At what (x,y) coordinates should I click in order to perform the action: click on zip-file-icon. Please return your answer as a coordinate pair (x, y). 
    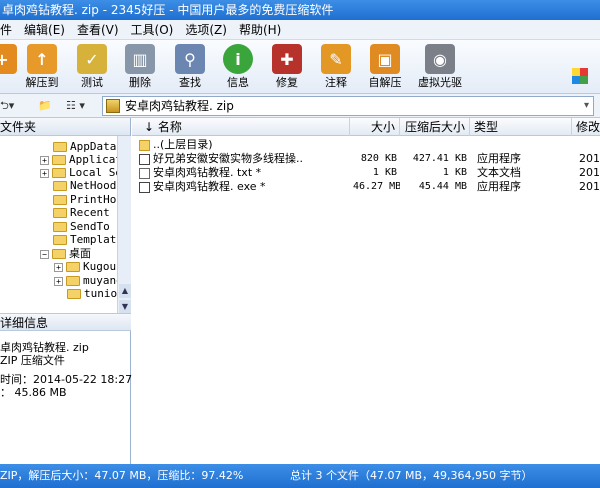
    Looking at the image, I should click on (113, 106).